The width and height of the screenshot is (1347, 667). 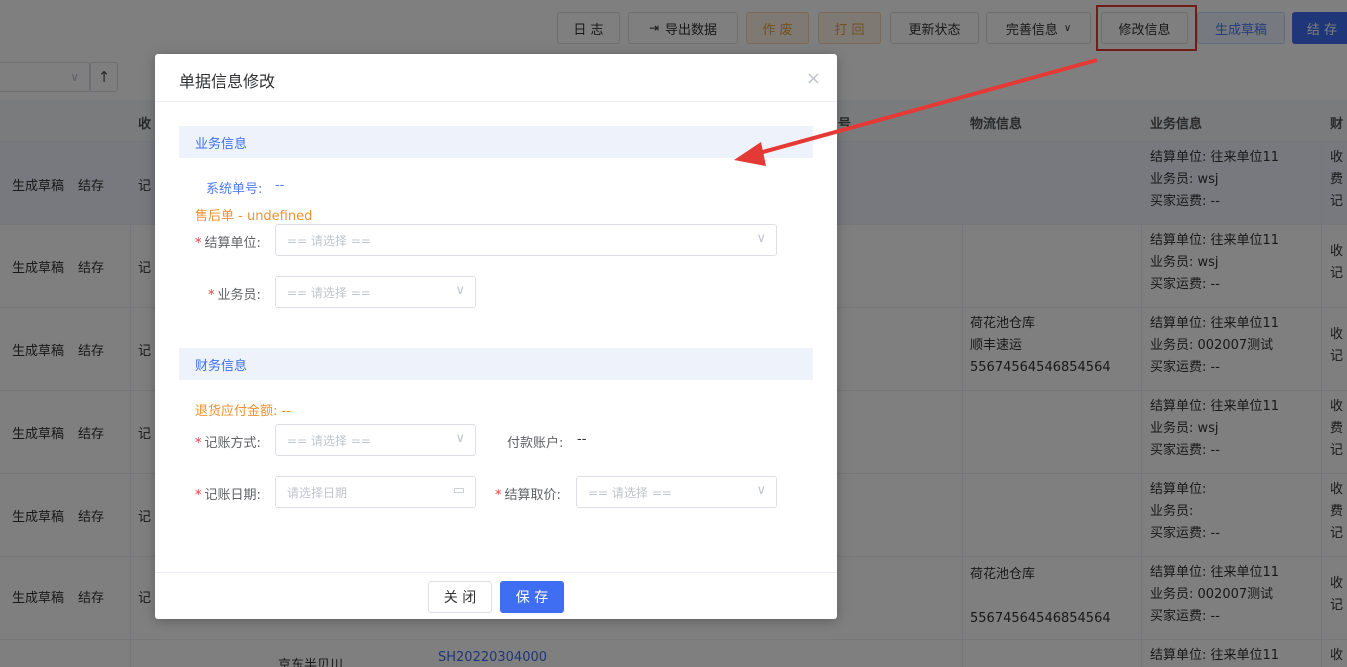 What do you see at coordinates (532, 495) in the screenshot?
I see `settle-price-label-text: 结算取价:` at bounding box center [532, 495].